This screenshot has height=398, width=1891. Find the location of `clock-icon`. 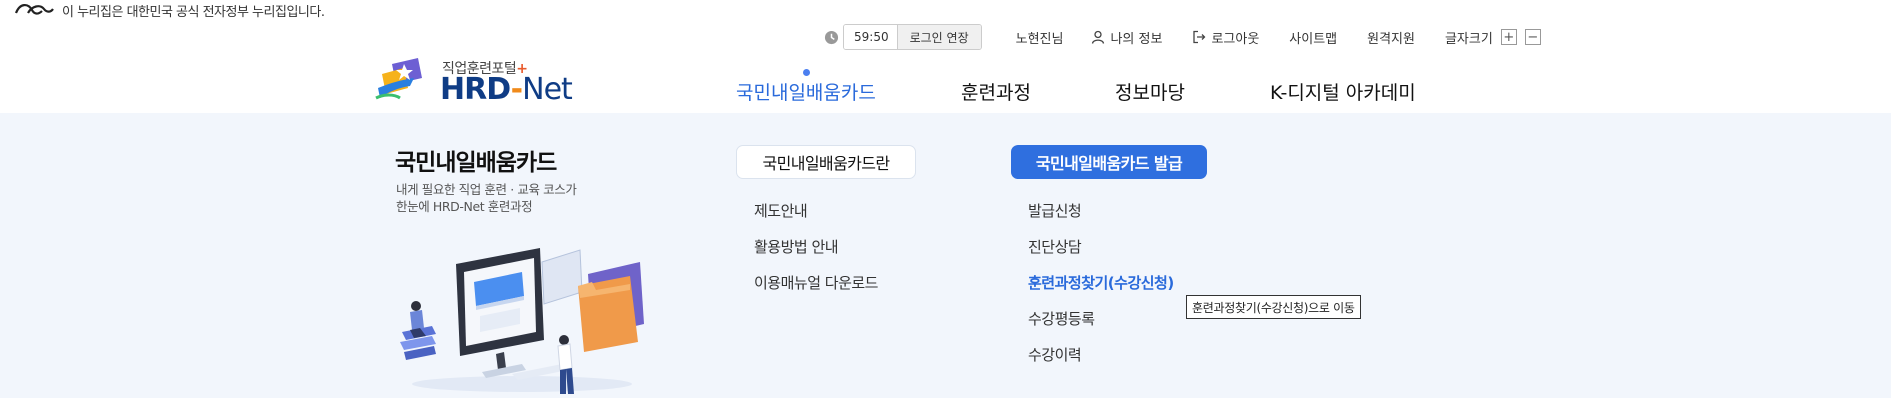

clock-icon is located at coordinates (831, 37).